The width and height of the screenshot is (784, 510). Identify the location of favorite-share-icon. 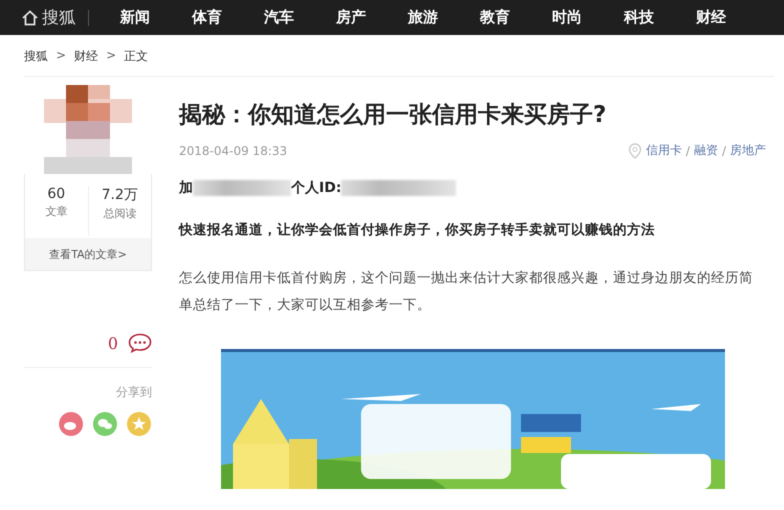
(139, 424).